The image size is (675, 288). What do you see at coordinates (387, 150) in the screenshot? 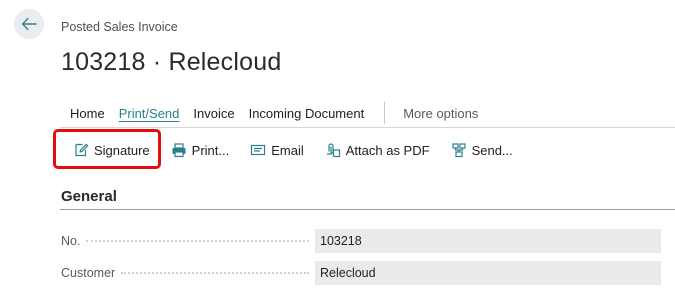
I see `attach-as-pdf-label: Attach as PDF` at bounding box center [387, 150].